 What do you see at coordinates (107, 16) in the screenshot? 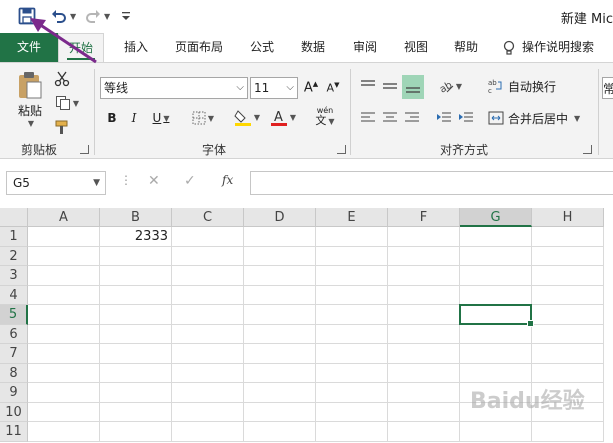
I see `redo-dropdown-icon: ▼` at bounding box center [107, 16].